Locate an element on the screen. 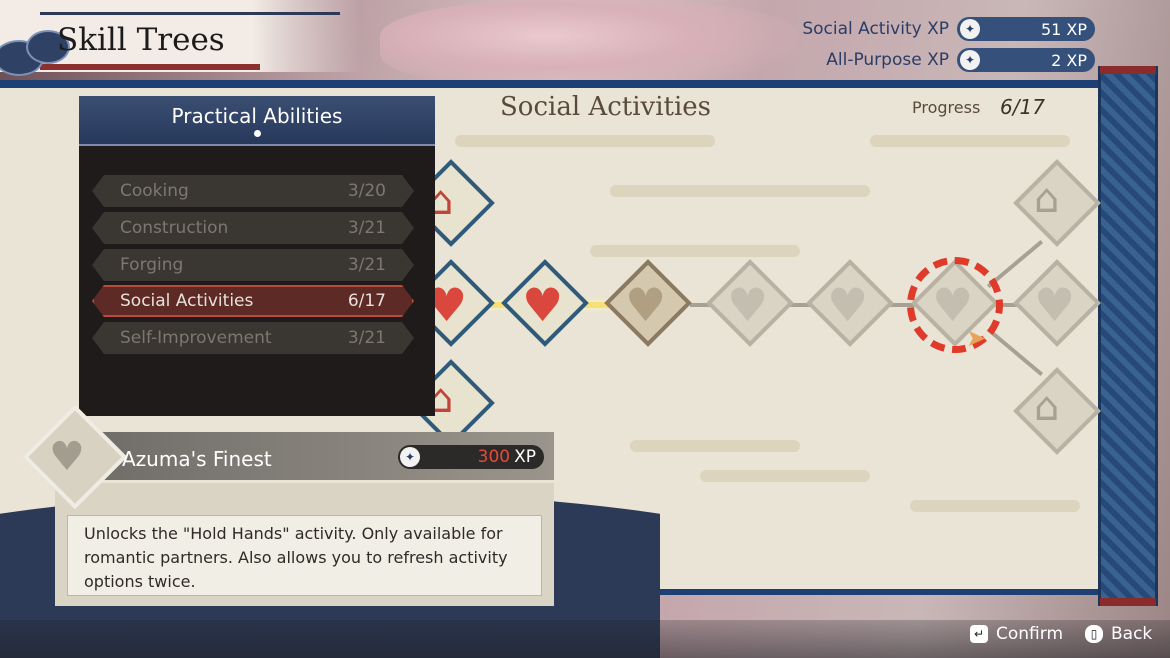  category-progress: 6/17 is located at coordinates (366, 301).